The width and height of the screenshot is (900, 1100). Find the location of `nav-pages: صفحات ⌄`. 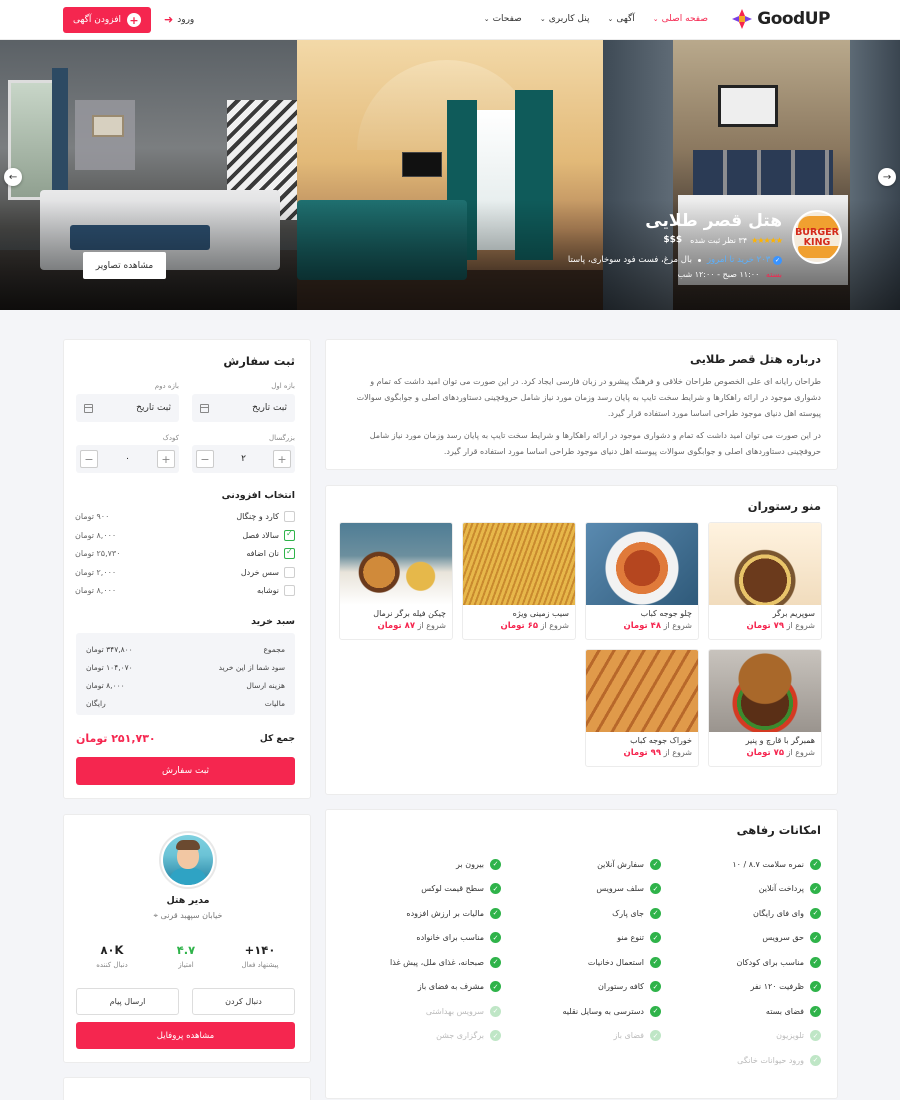

nav-pages: صفحات ⌄ is located at coordinates (503, 19).